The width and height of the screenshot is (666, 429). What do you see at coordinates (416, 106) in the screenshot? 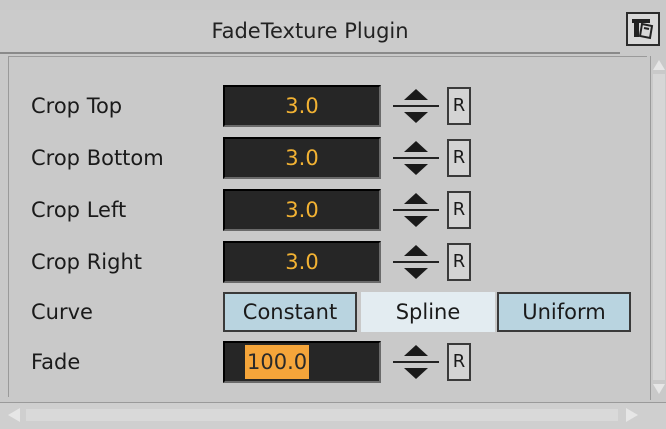
I see `crop-top-stepper` at bounding box center [416, 106].